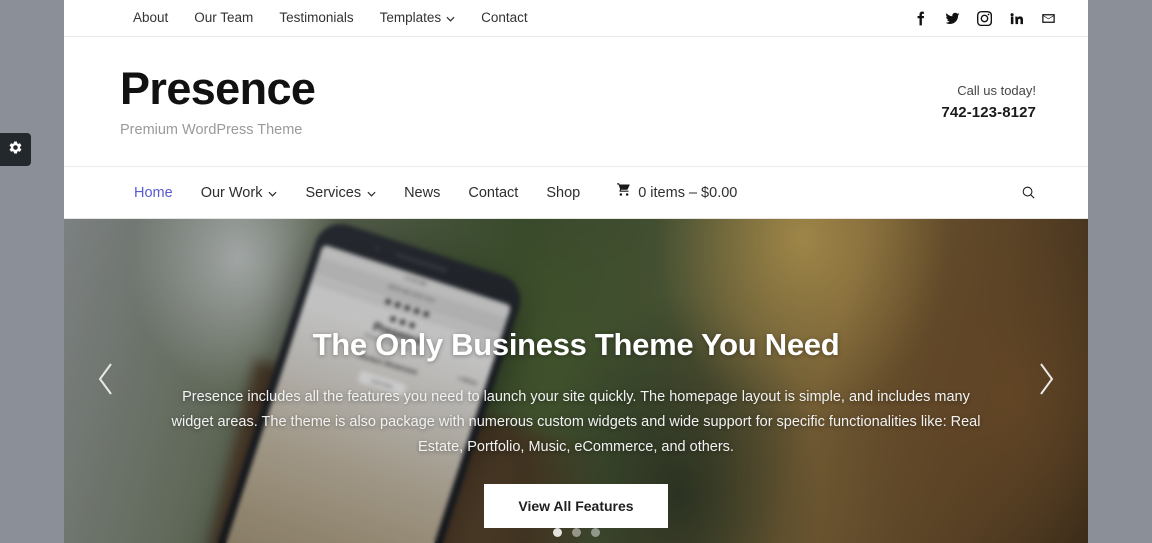 The image size is (1152, 543). I want to click on top-nav-item-contact: Contact, so click(504, 18).